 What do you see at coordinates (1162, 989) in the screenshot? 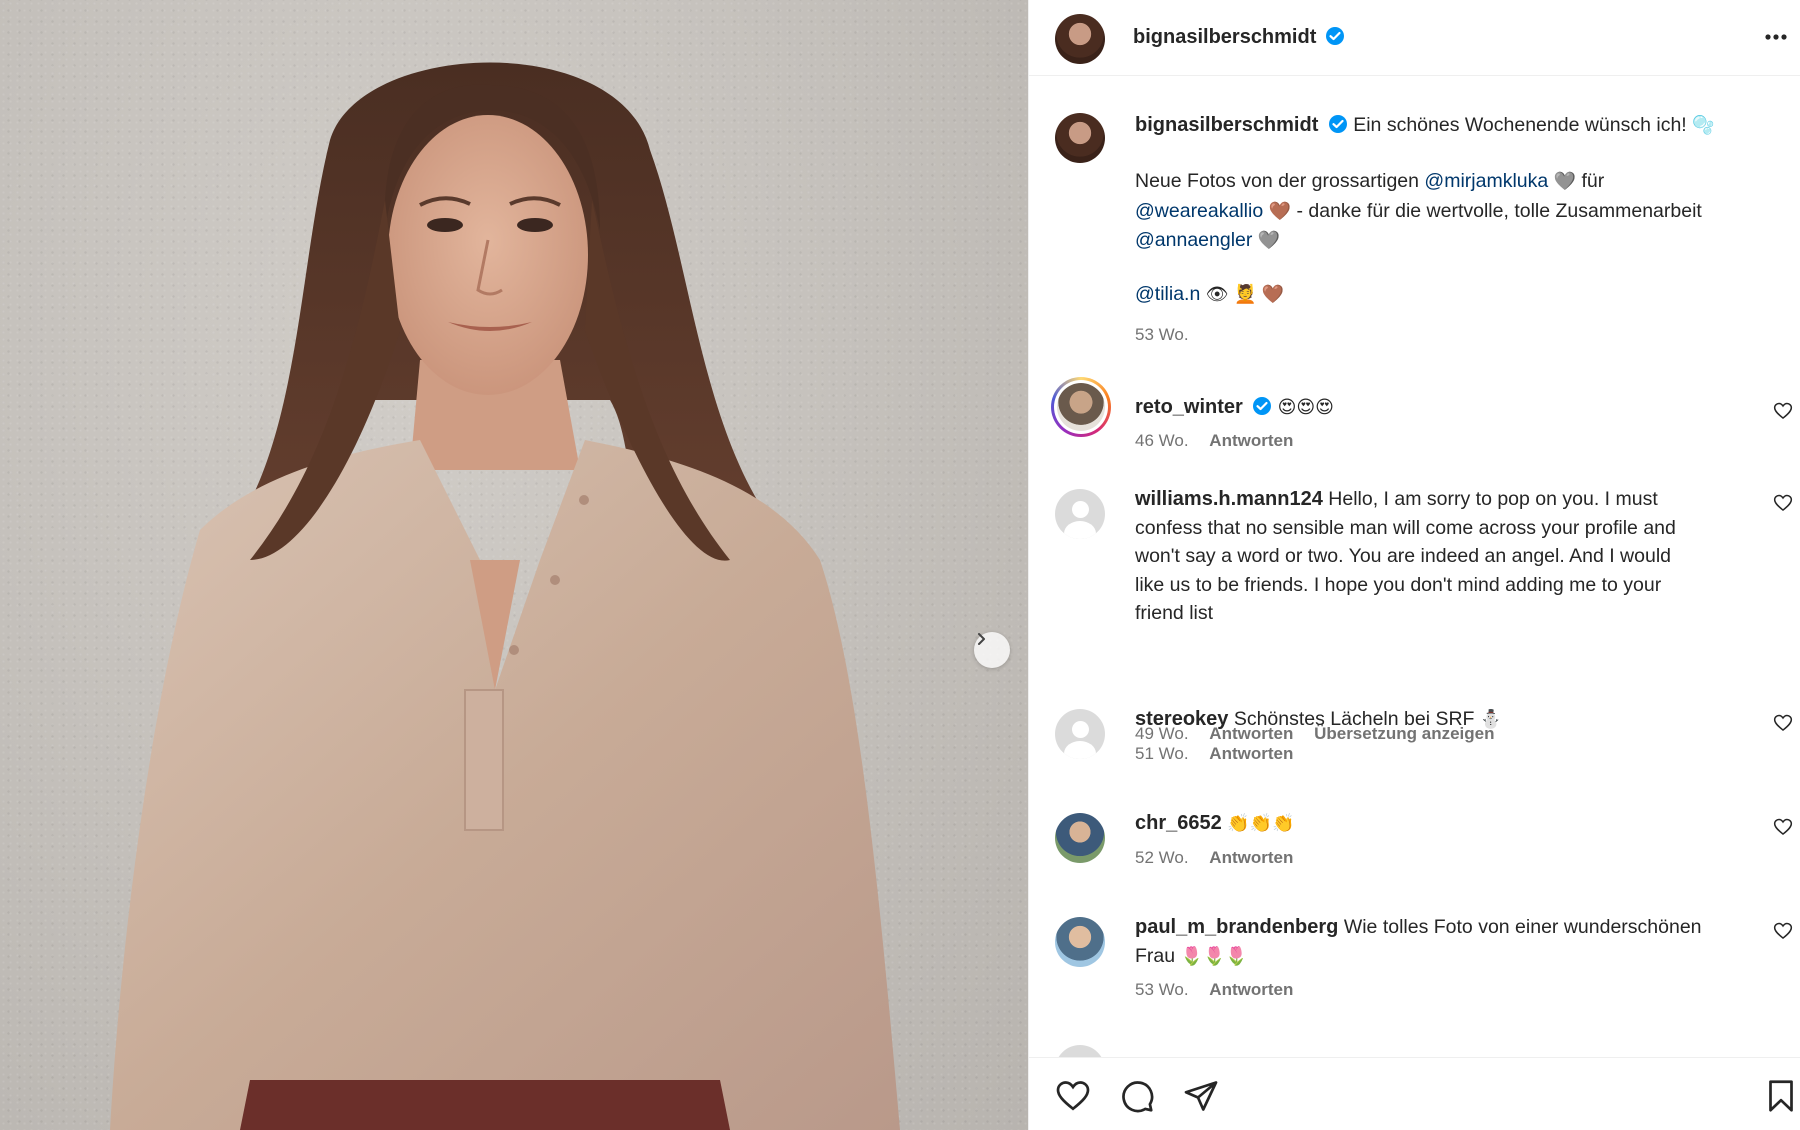
I see `comment-time: 53 Wo.` at bounding box center [1162, 989].